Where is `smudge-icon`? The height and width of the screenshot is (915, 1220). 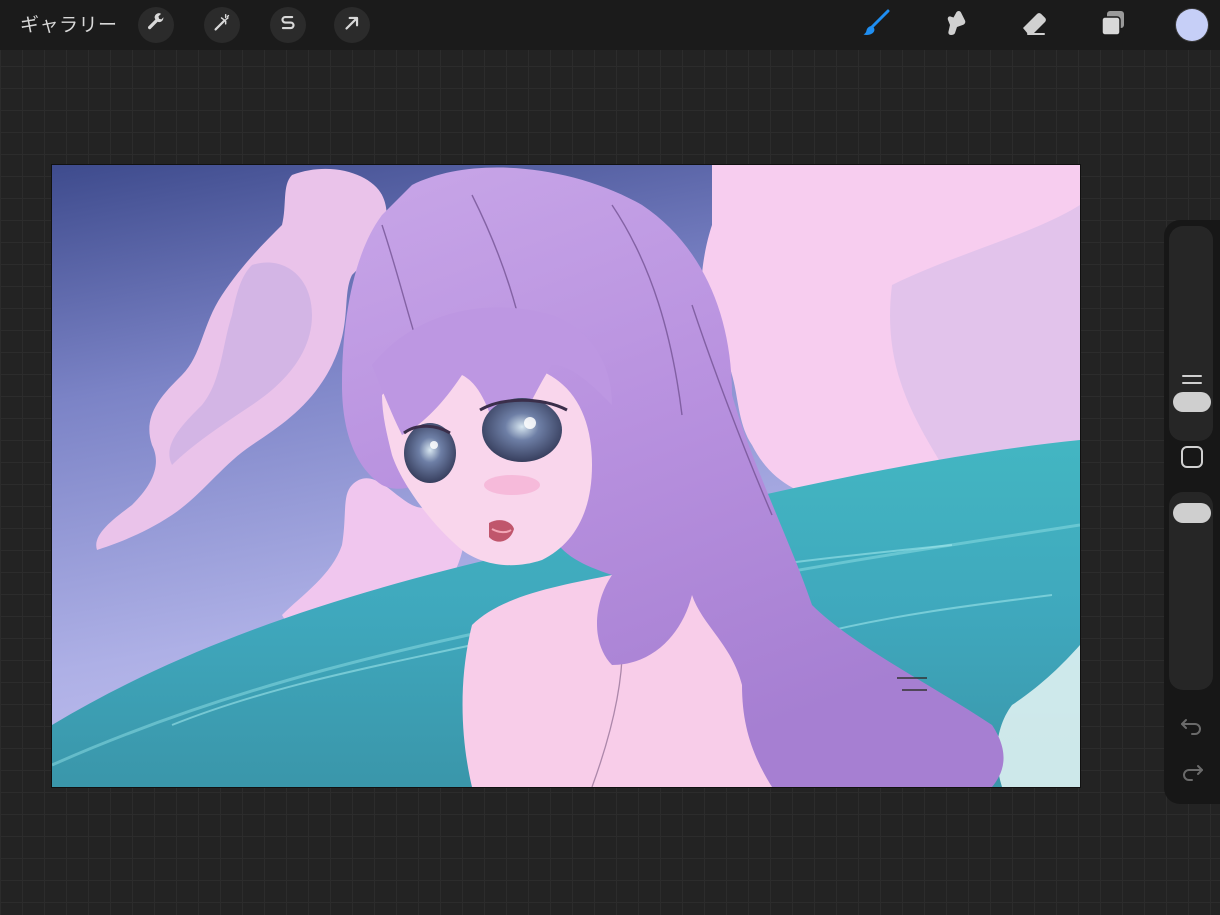 smudge-icon is located at coordinates (956, 25).